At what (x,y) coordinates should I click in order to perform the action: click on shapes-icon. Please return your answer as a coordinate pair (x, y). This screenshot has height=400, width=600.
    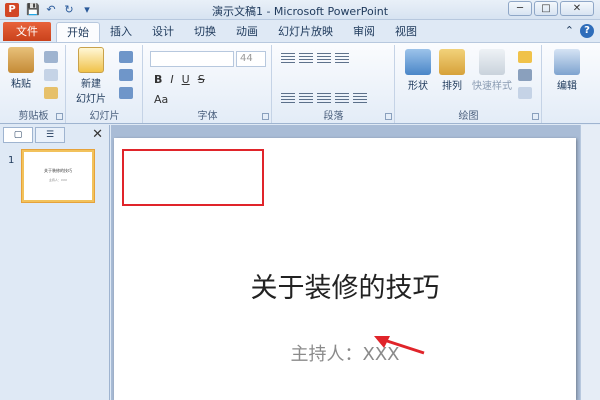
    Looking at the image, I should click on (418, 62).